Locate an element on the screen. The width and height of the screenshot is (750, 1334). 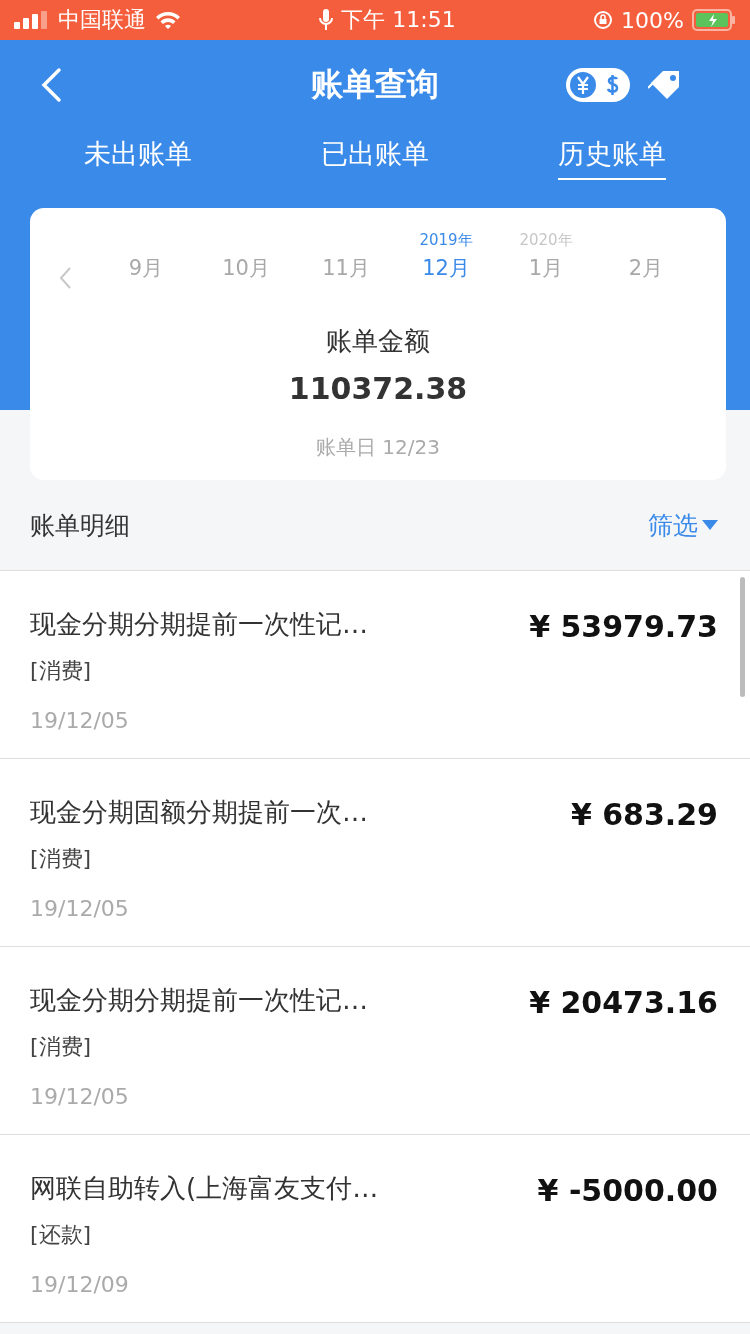
transaction-amount: ¥ -5000.00 is located at coordinates (627, 1191).